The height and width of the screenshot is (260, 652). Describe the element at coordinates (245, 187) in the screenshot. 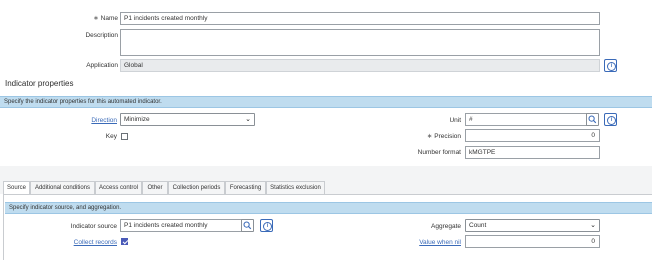

I see `tab-forecasting: Forecasting` at that location.